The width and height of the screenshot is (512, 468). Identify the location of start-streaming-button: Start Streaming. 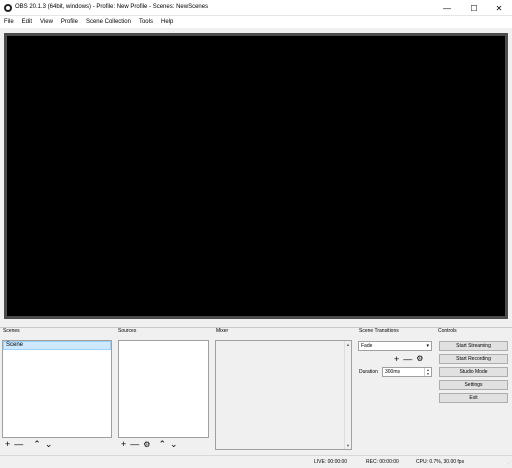
(473, 346).